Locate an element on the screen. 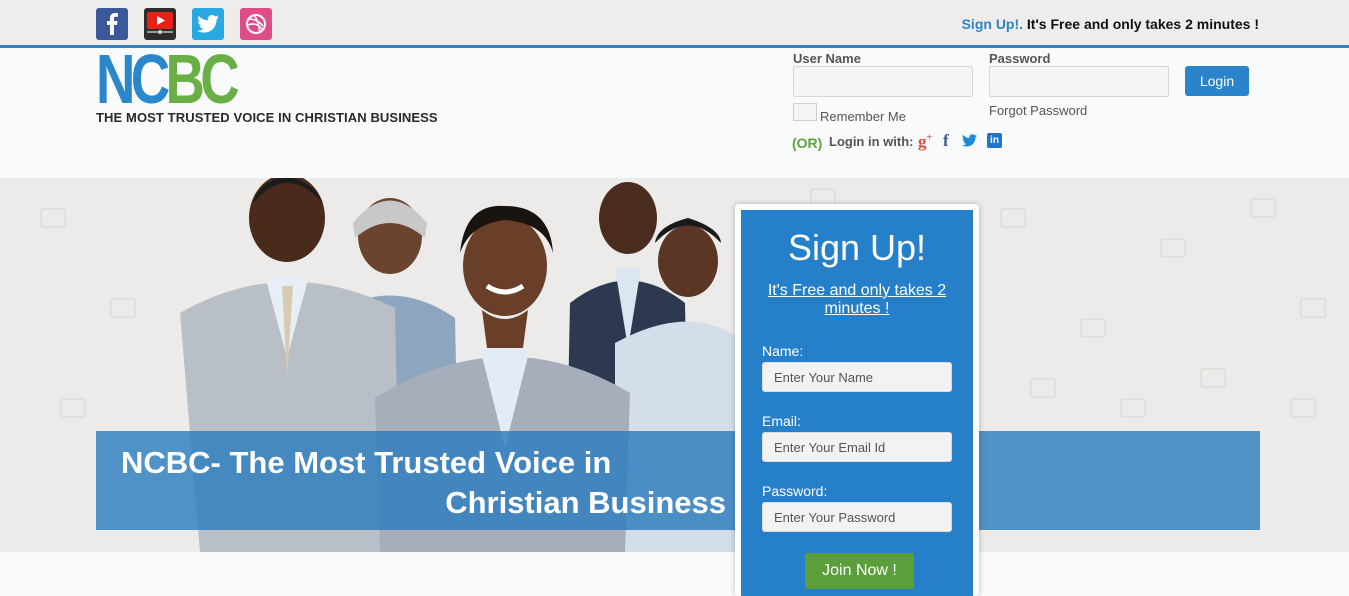 This screenshot has height=596, width=1349. or-label: (OR) is located at coordinates (807, 143).